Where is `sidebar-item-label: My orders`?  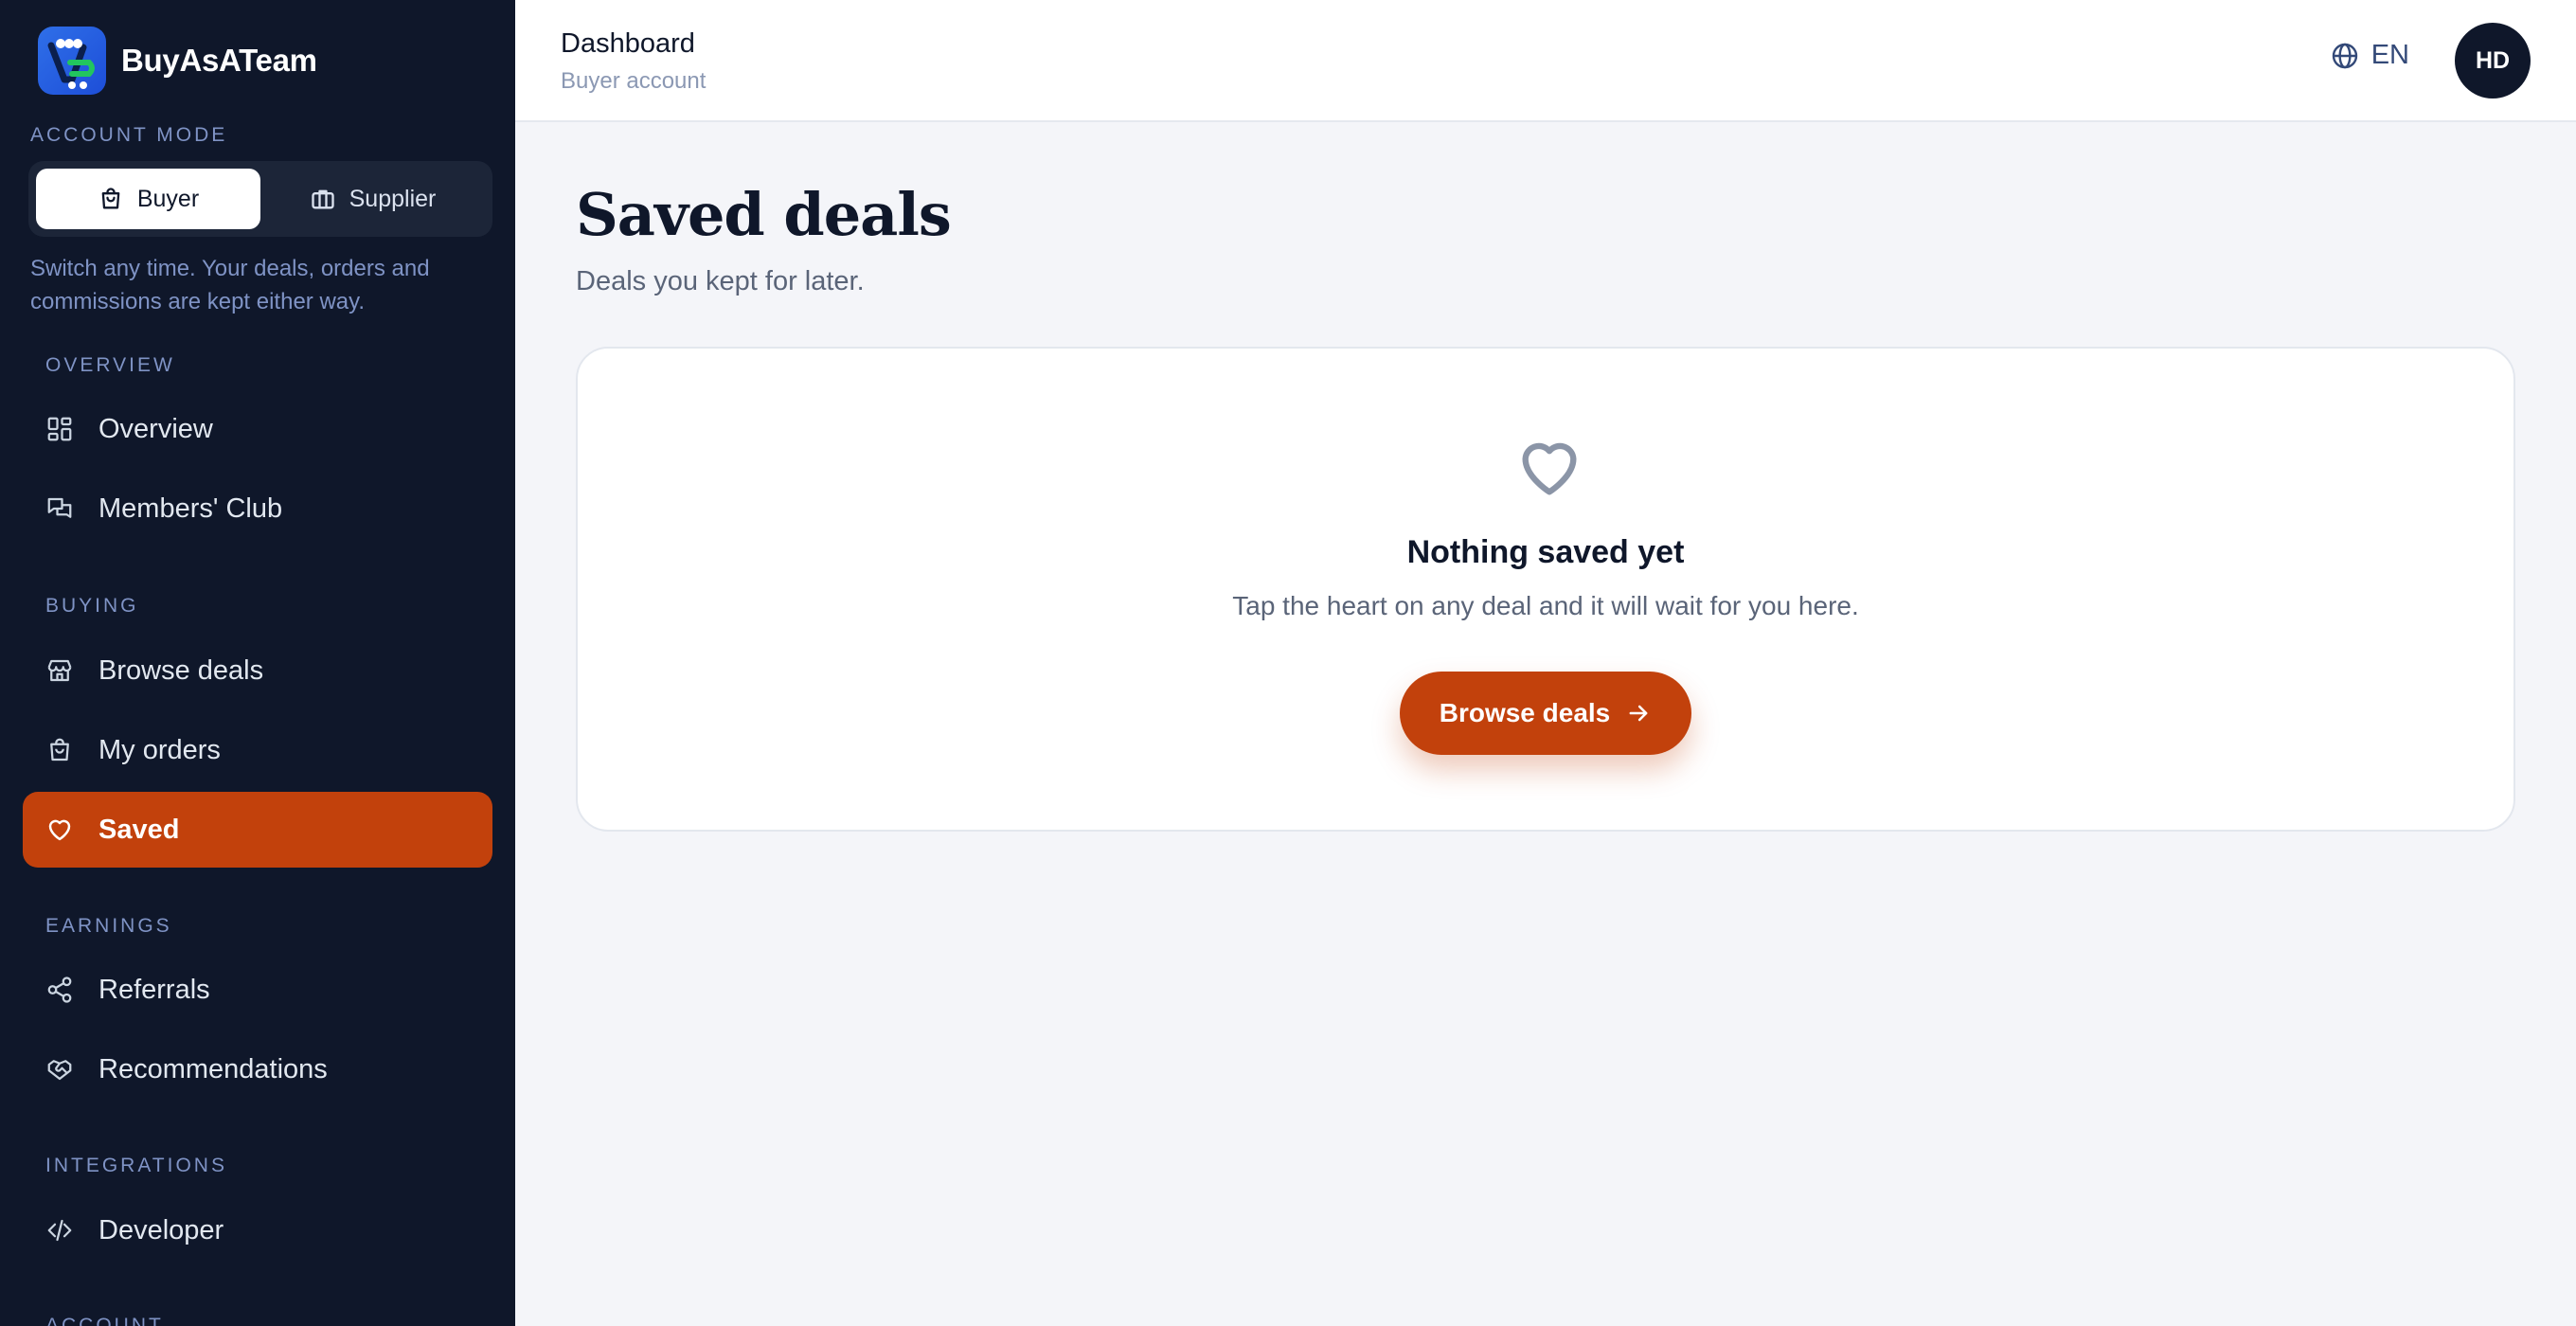 sidebar-item-label: My orders is located at coordinates (159, 750).